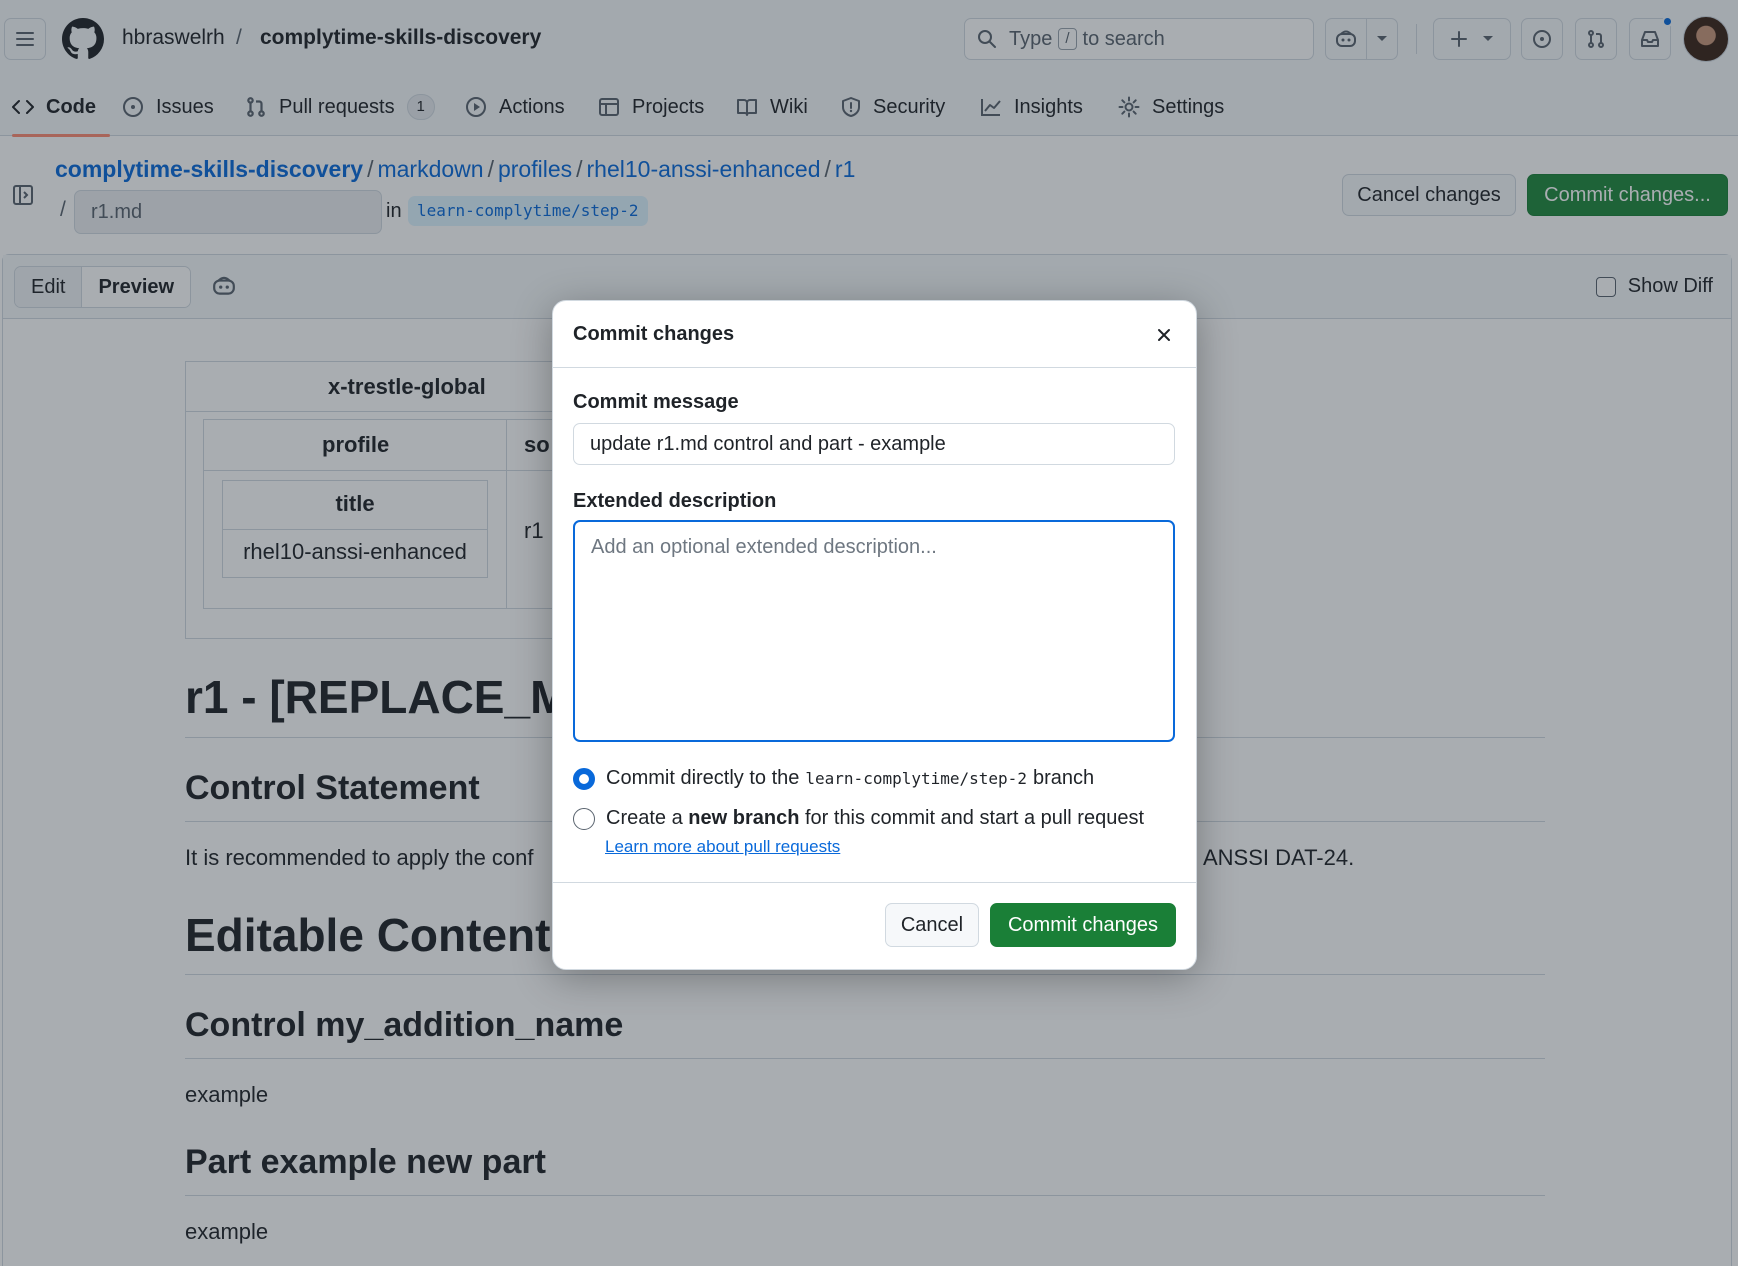 This screenshot has width=1738, height=1266. Describe the element at coordinates (1063, 778) in the screenshot. I see `commit-direct-suffix: branch` at that location.